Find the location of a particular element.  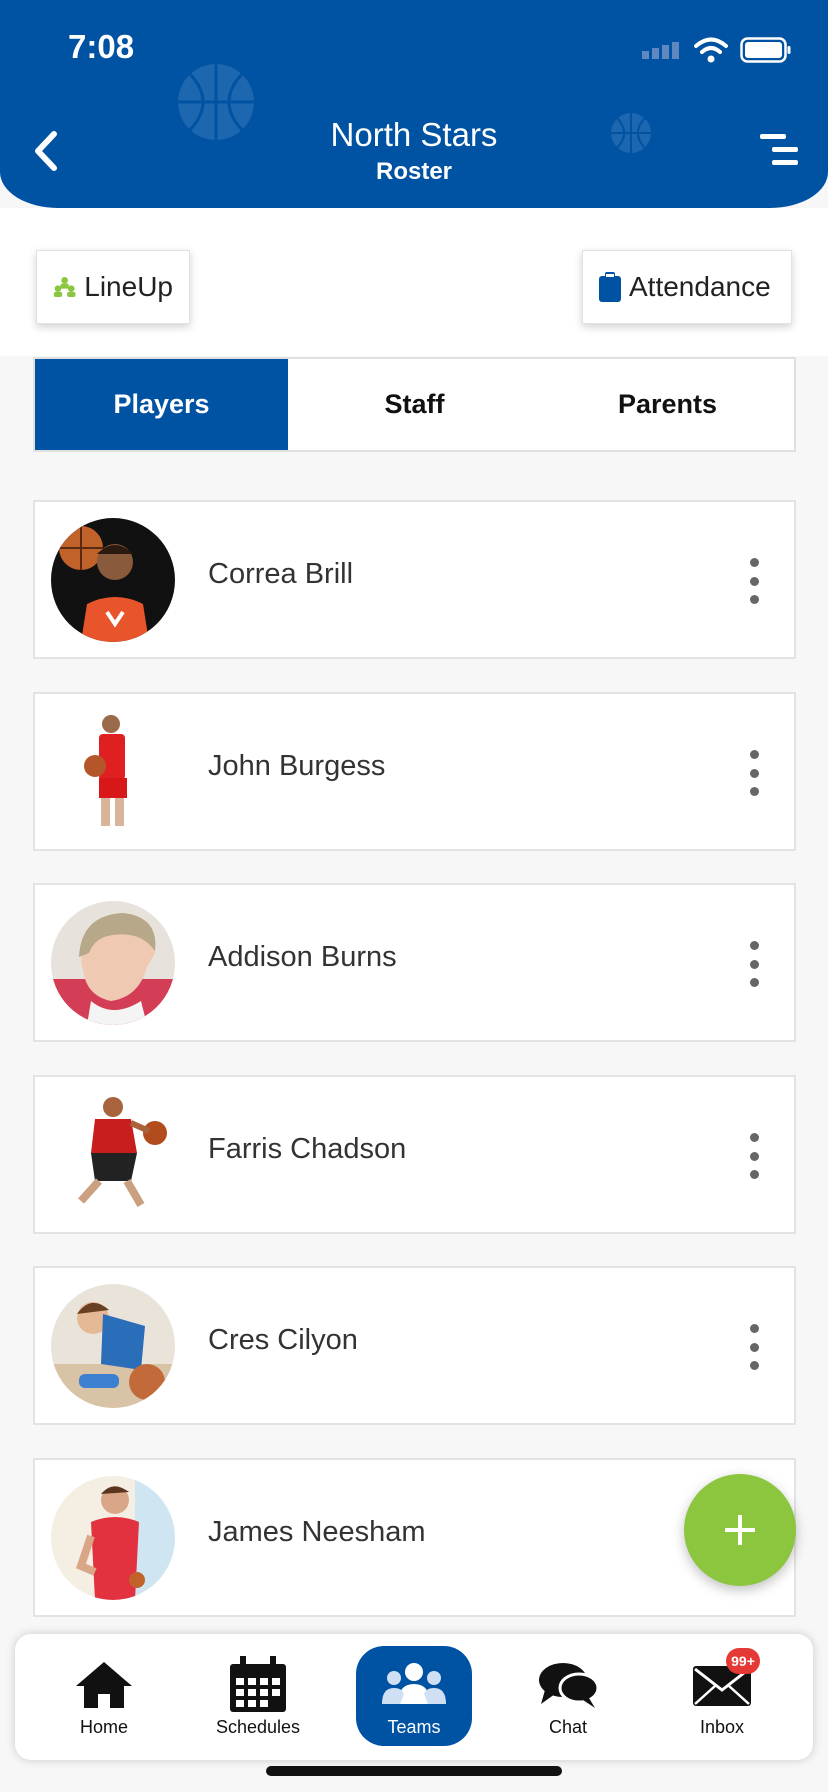

player-name: John Burgess is located at coordinates (297, 766).